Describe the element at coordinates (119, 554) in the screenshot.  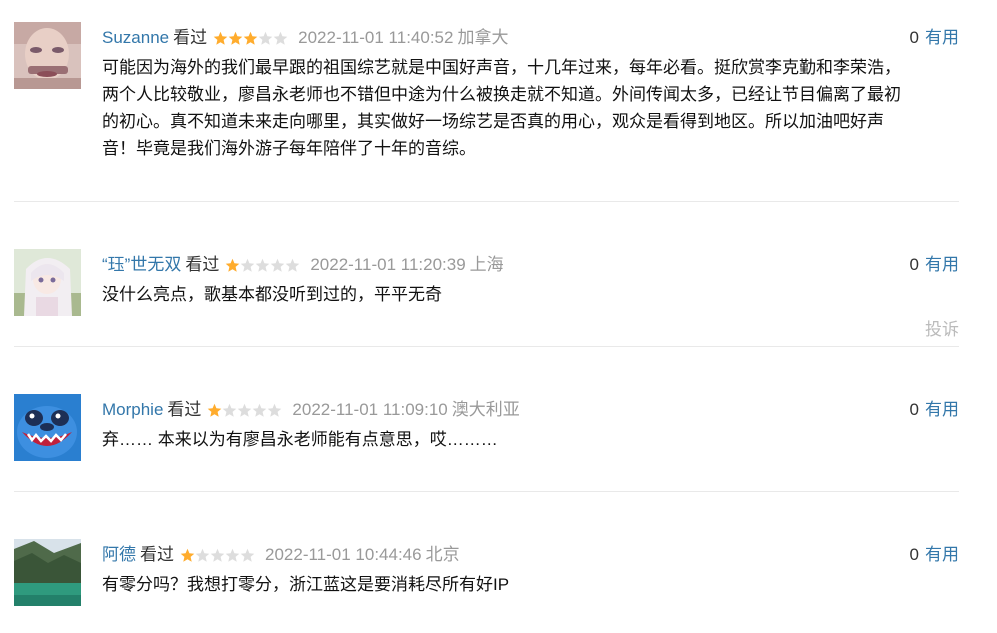
I see `username-link: 阿德` at that location.